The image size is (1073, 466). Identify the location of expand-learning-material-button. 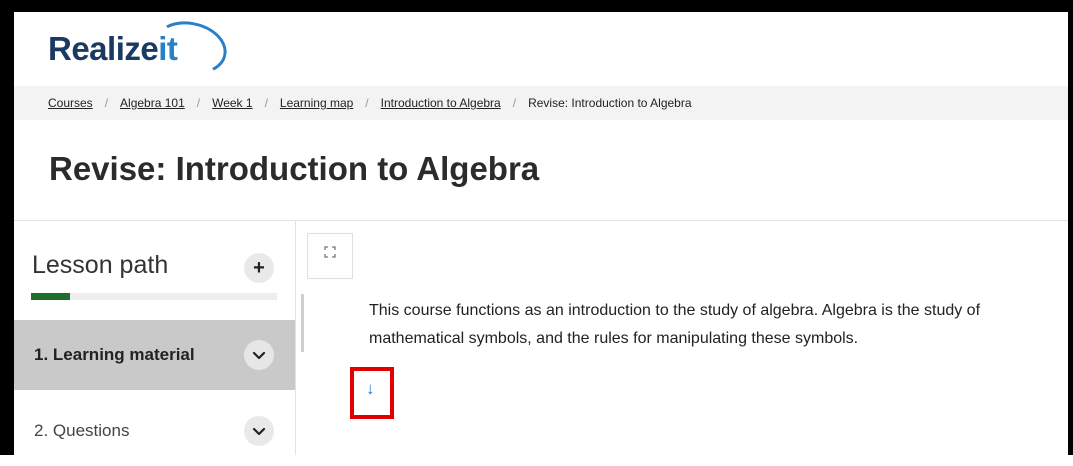
(259, 355).